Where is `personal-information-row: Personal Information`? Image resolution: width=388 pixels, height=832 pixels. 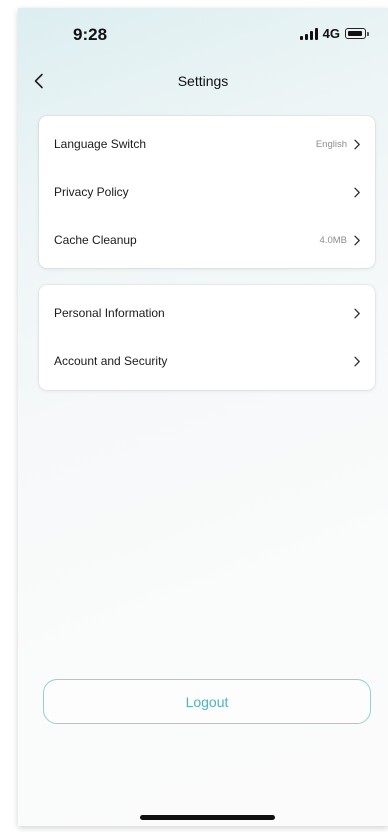
personal-information-row: Personal Information is located at coordinates (207, 313).